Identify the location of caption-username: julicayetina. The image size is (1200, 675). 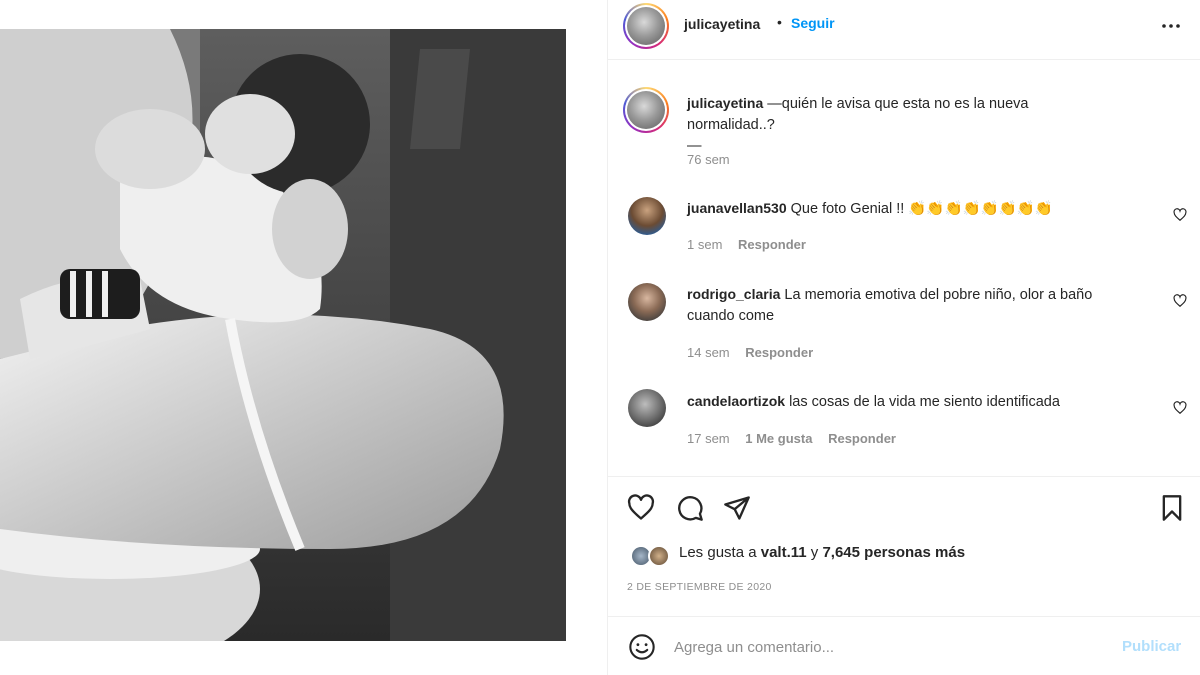
(725, 103).